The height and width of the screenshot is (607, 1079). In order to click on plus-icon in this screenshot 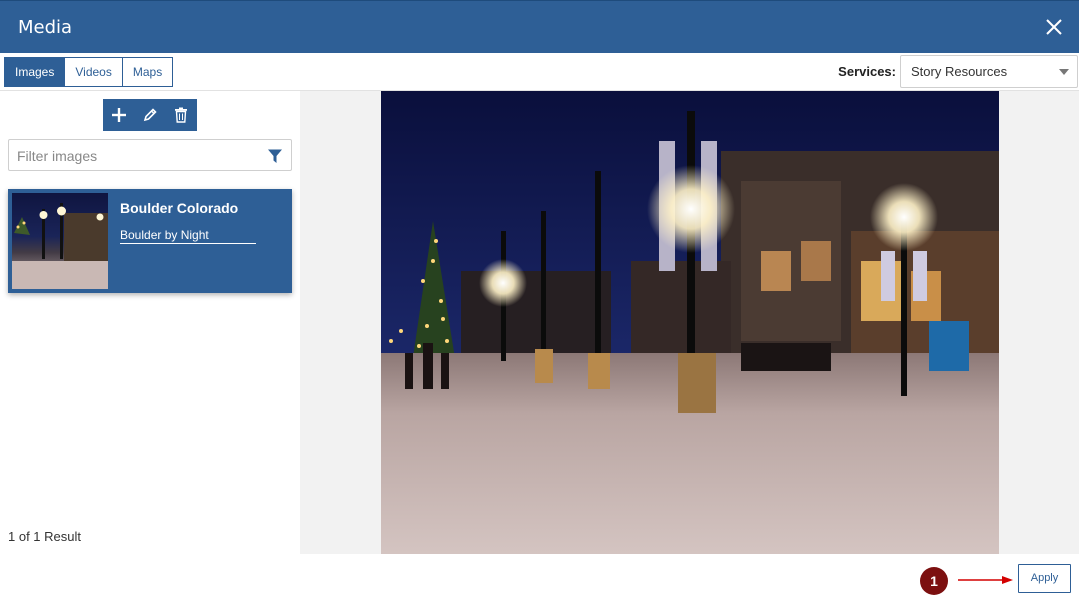, I will do `click(118, 115)`.